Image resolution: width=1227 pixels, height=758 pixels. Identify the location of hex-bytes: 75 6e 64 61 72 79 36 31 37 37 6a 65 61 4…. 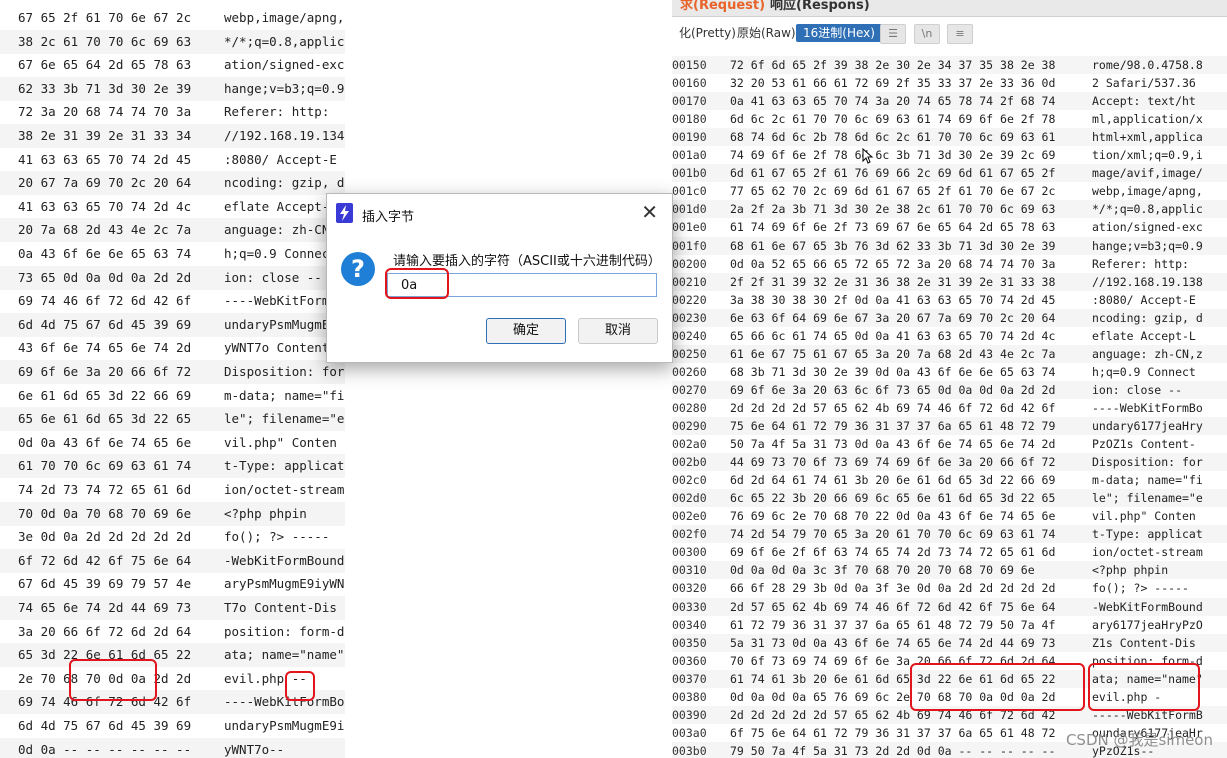
(892, 426).